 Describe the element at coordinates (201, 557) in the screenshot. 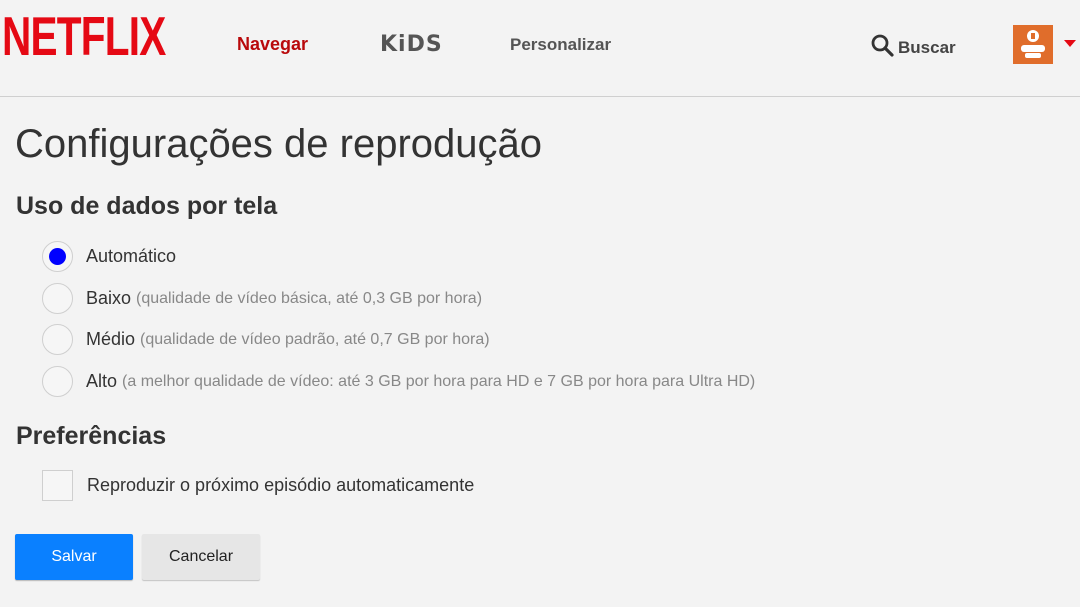

I see `cancel-button: Cancelar` at that location.